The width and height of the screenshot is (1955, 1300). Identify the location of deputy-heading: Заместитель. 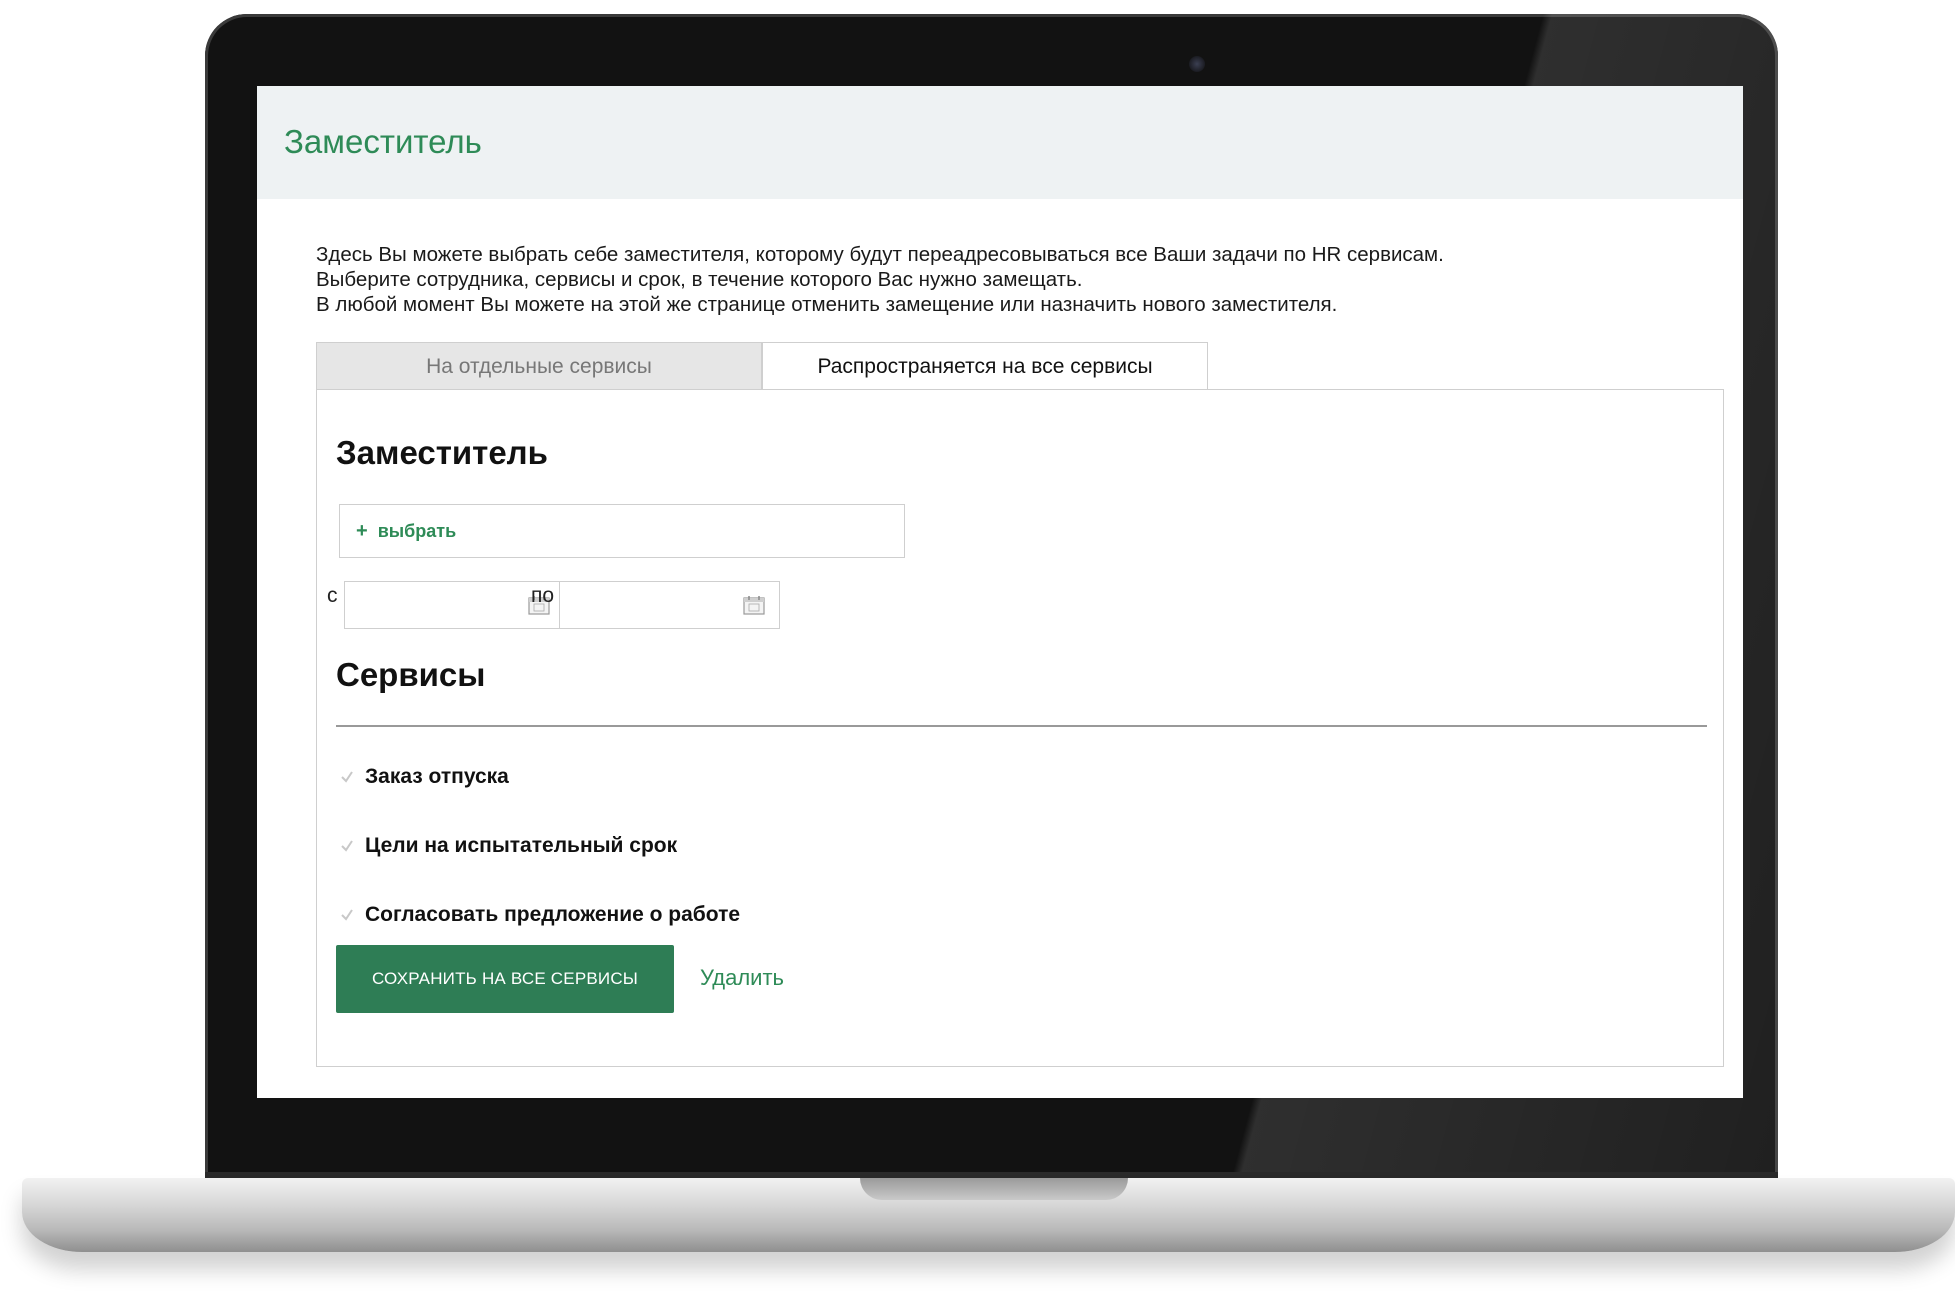
(442, 452).